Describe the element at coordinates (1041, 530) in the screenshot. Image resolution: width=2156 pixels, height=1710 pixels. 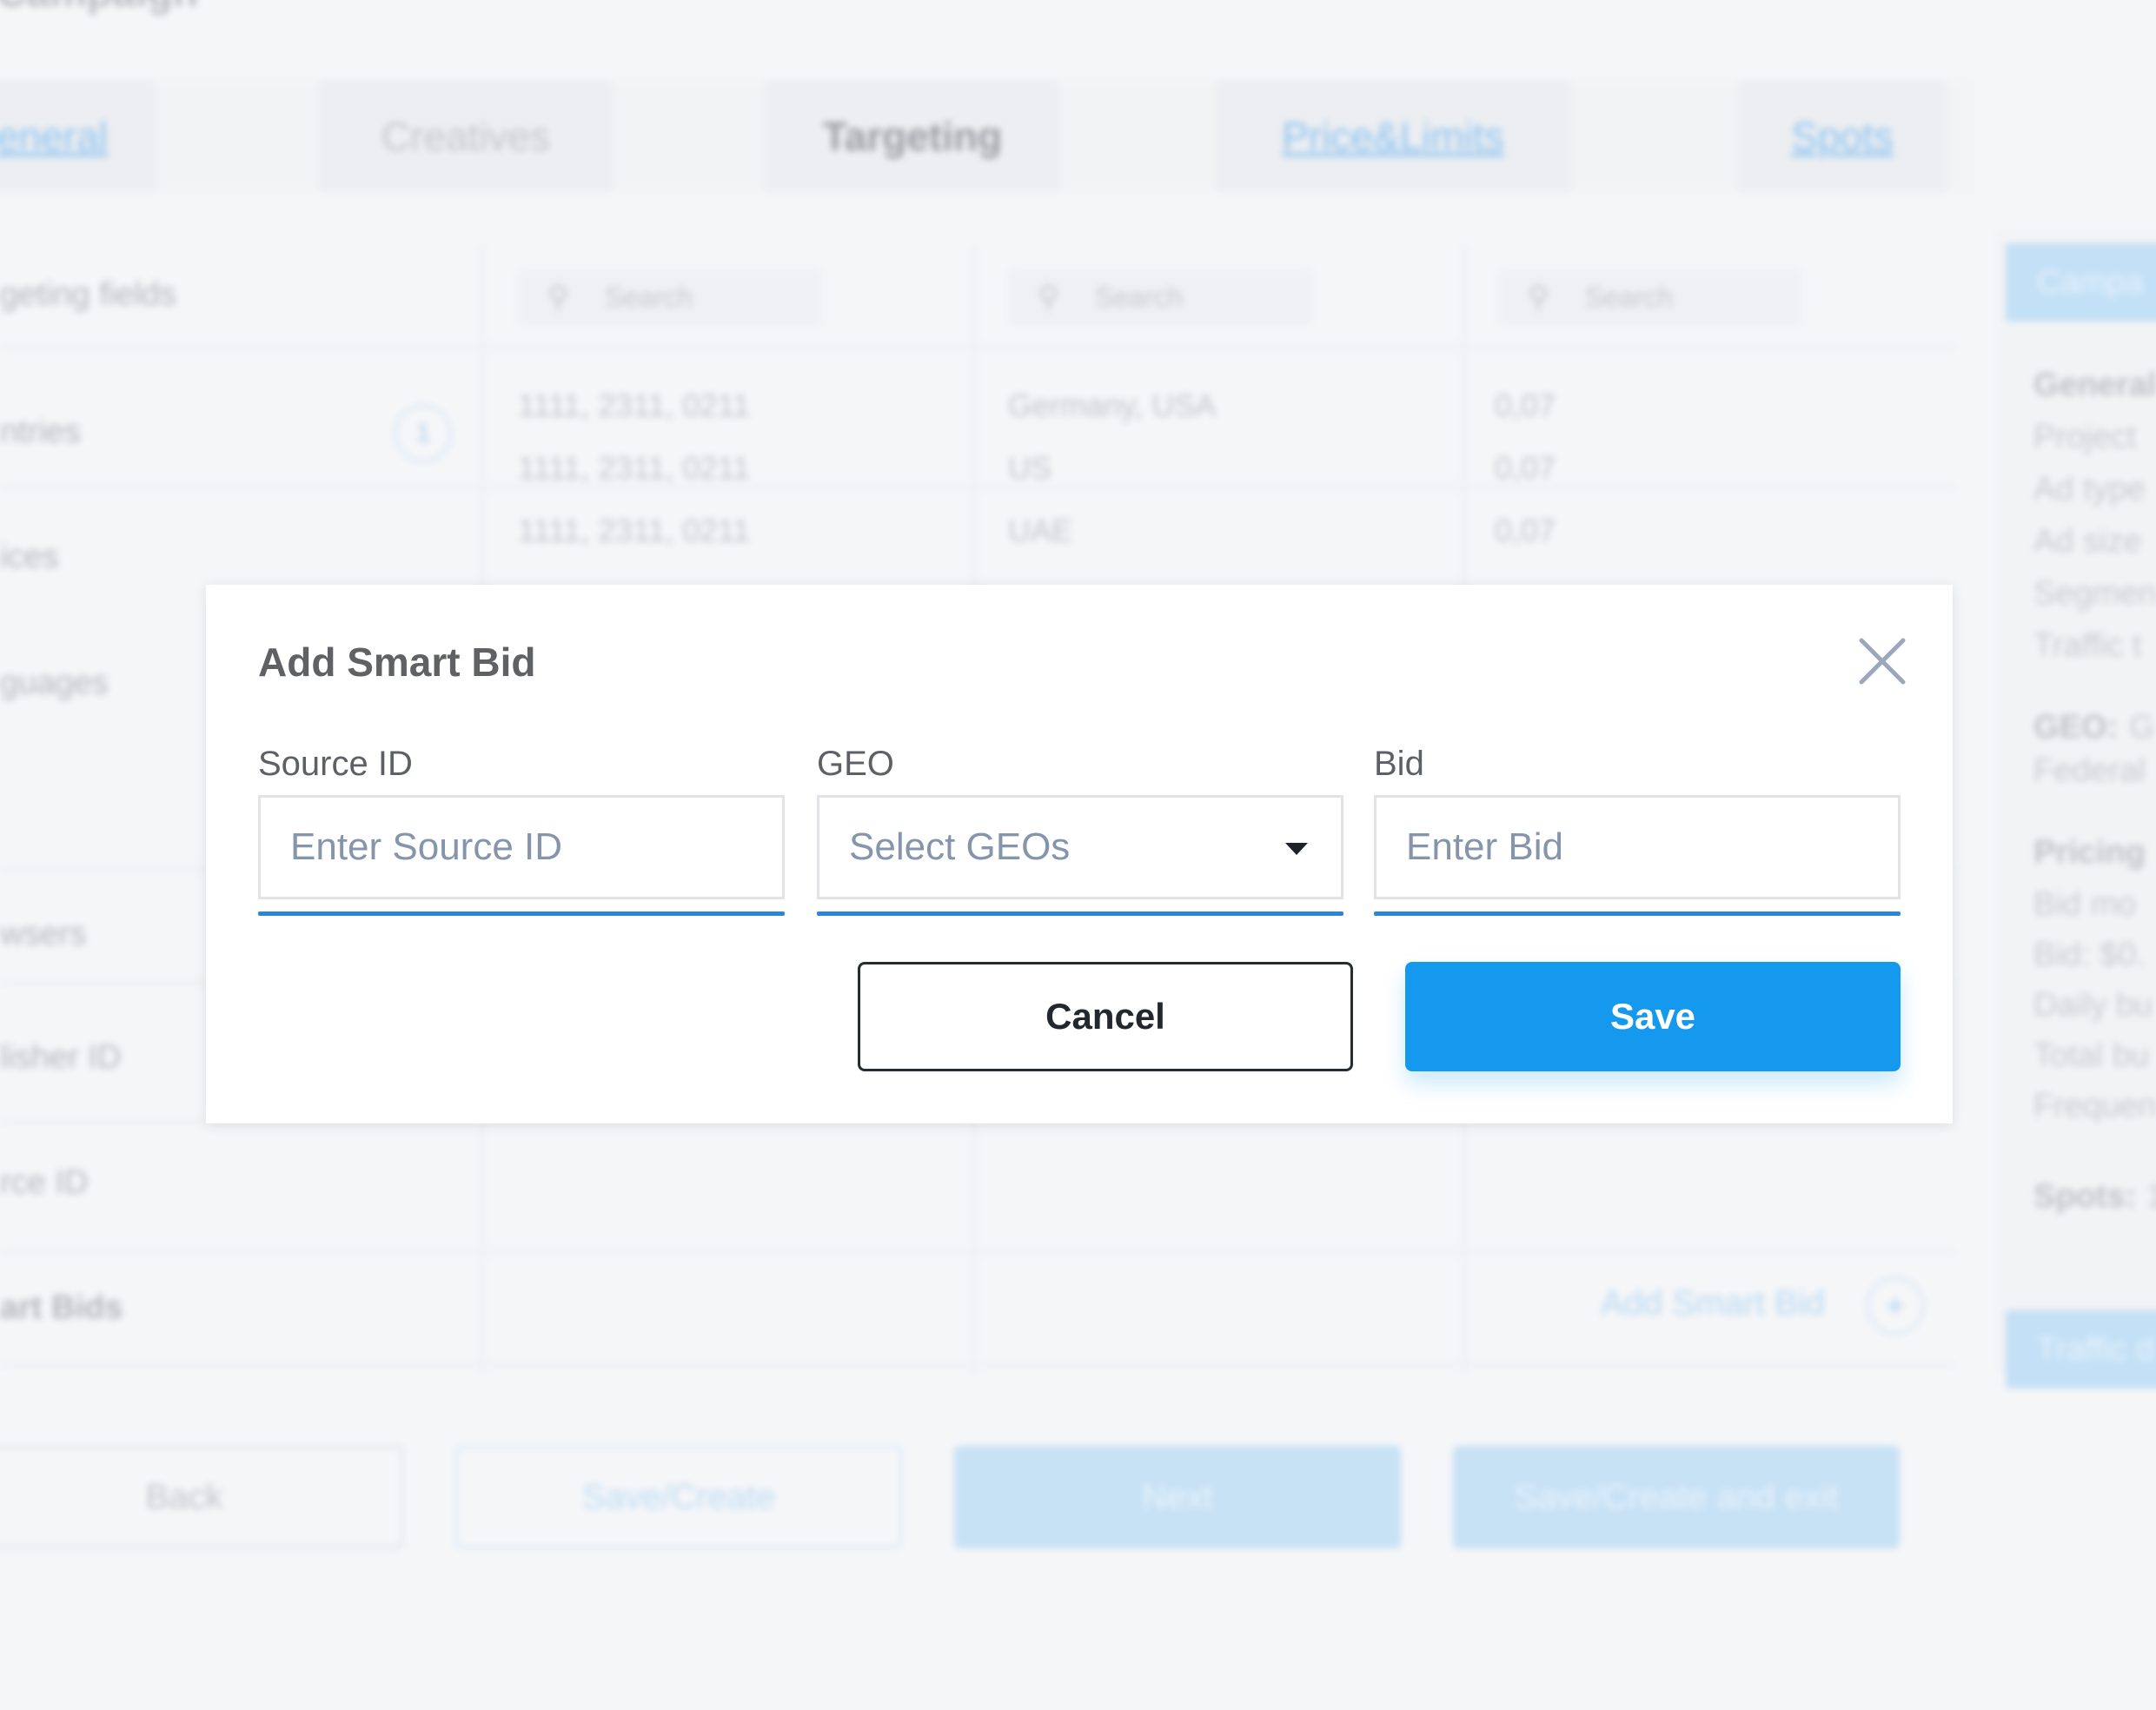
I see `table-cell-geo: UAE` at that location.